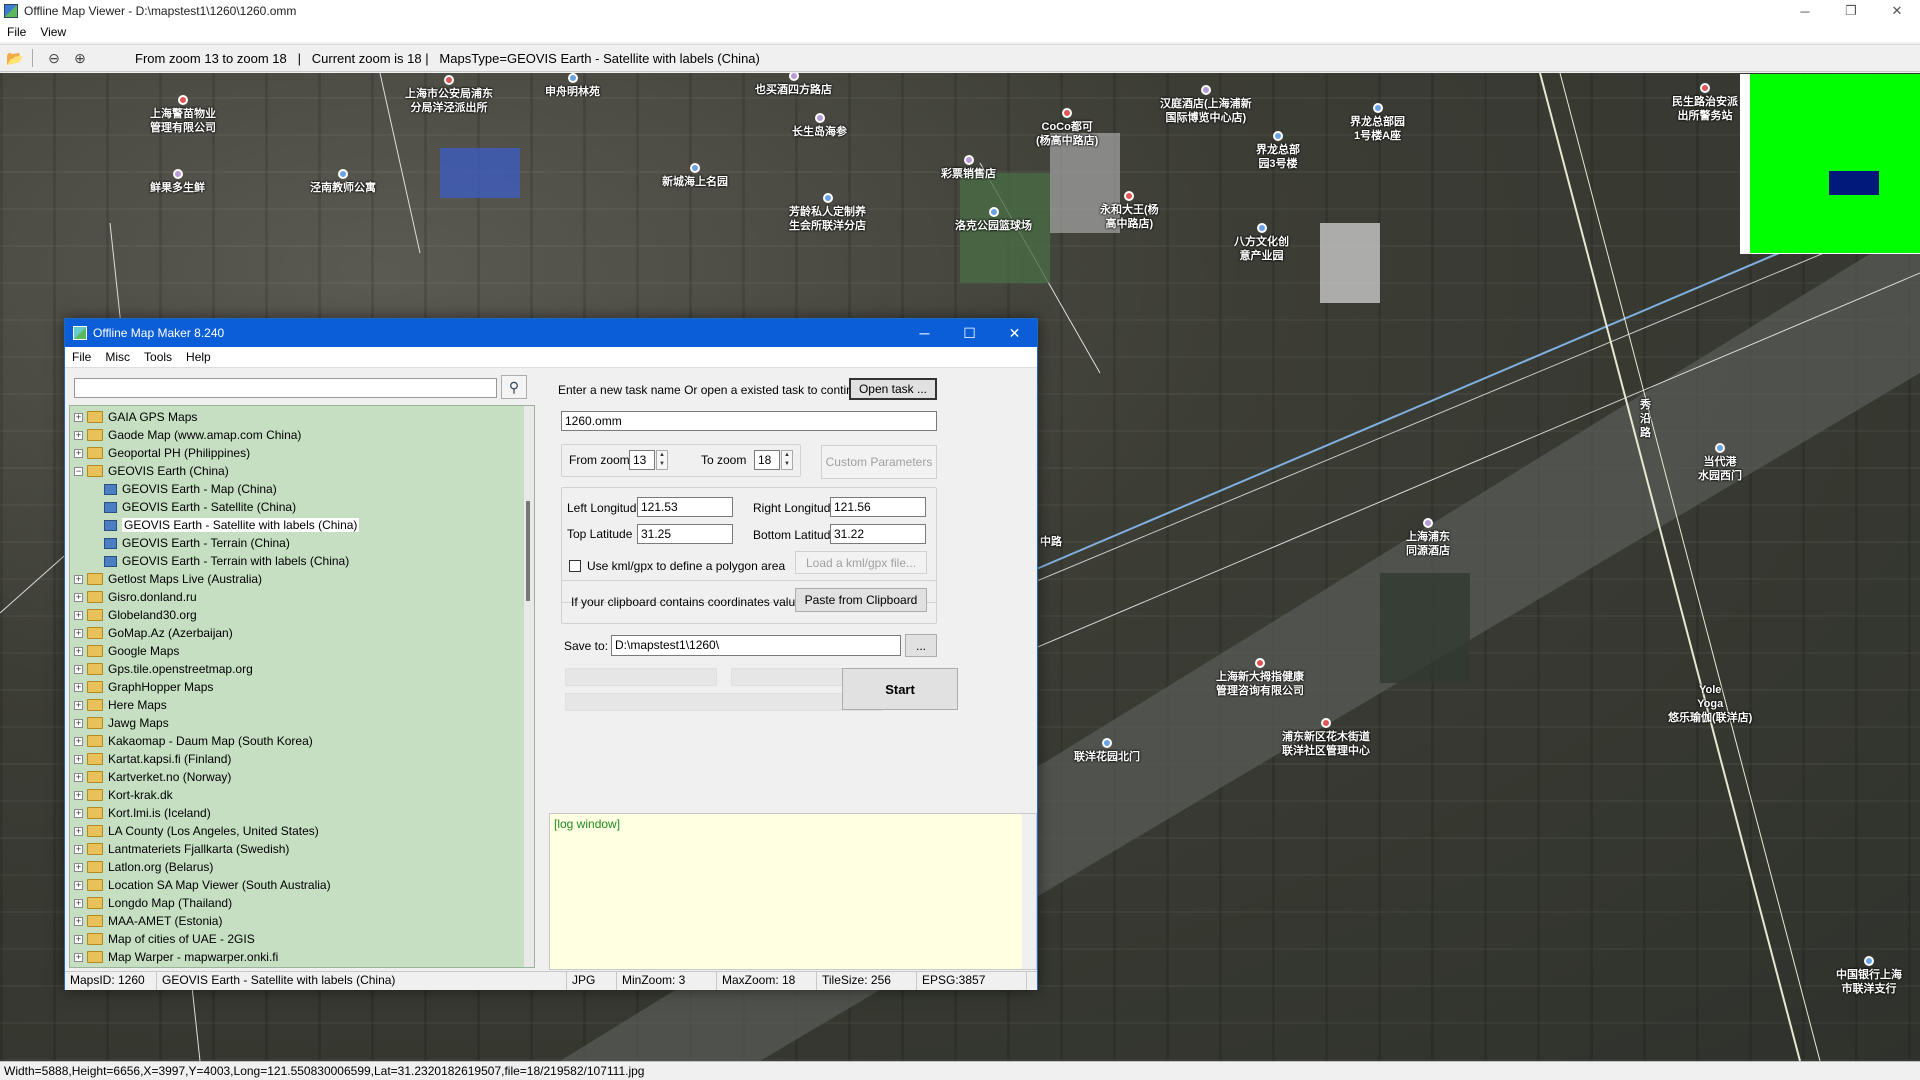  What do you see at coordinates (1897, 11) in the screenshot?
I see `close-button: ✕` at bounding box center [1897, 11].